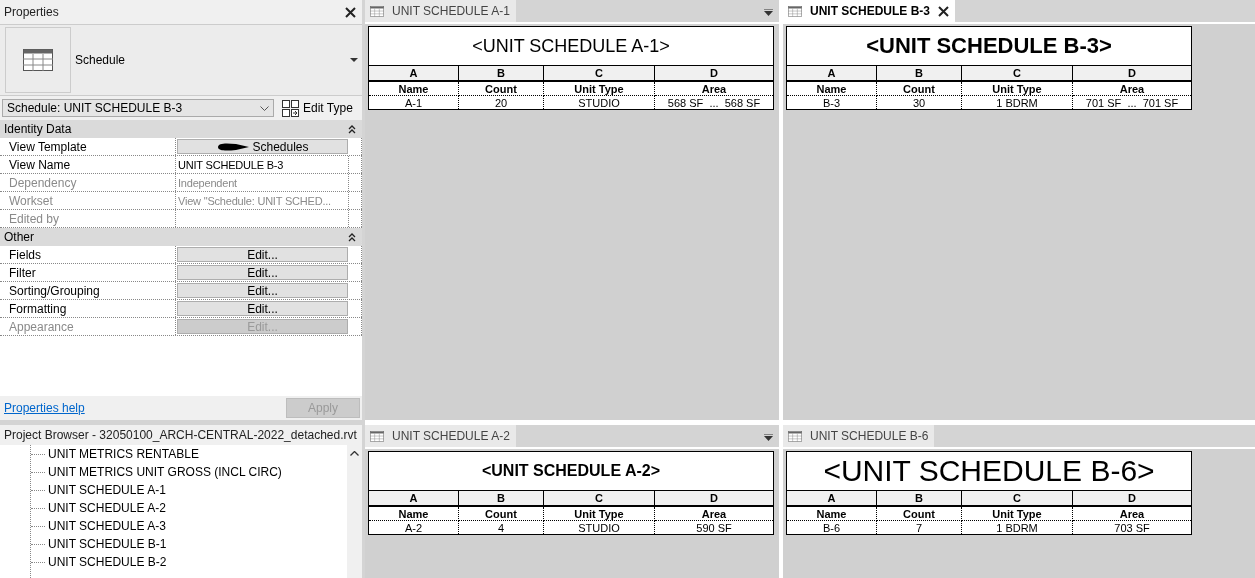  I want to click on group-header: Other, so click(19, 237).